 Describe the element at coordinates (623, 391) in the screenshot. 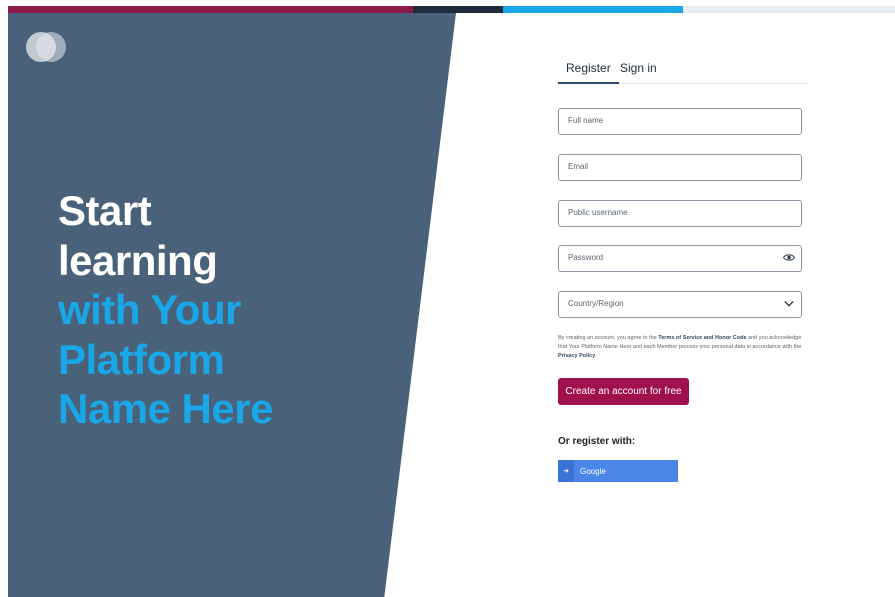

I see `create-account-button: Create an account for free` at that location.